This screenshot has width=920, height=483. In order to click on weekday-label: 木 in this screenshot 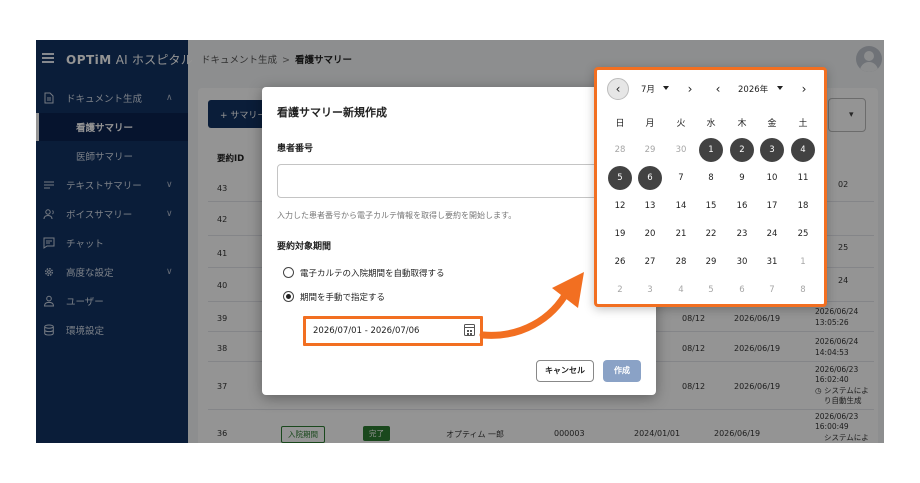, I will do `click(742, 124)`.